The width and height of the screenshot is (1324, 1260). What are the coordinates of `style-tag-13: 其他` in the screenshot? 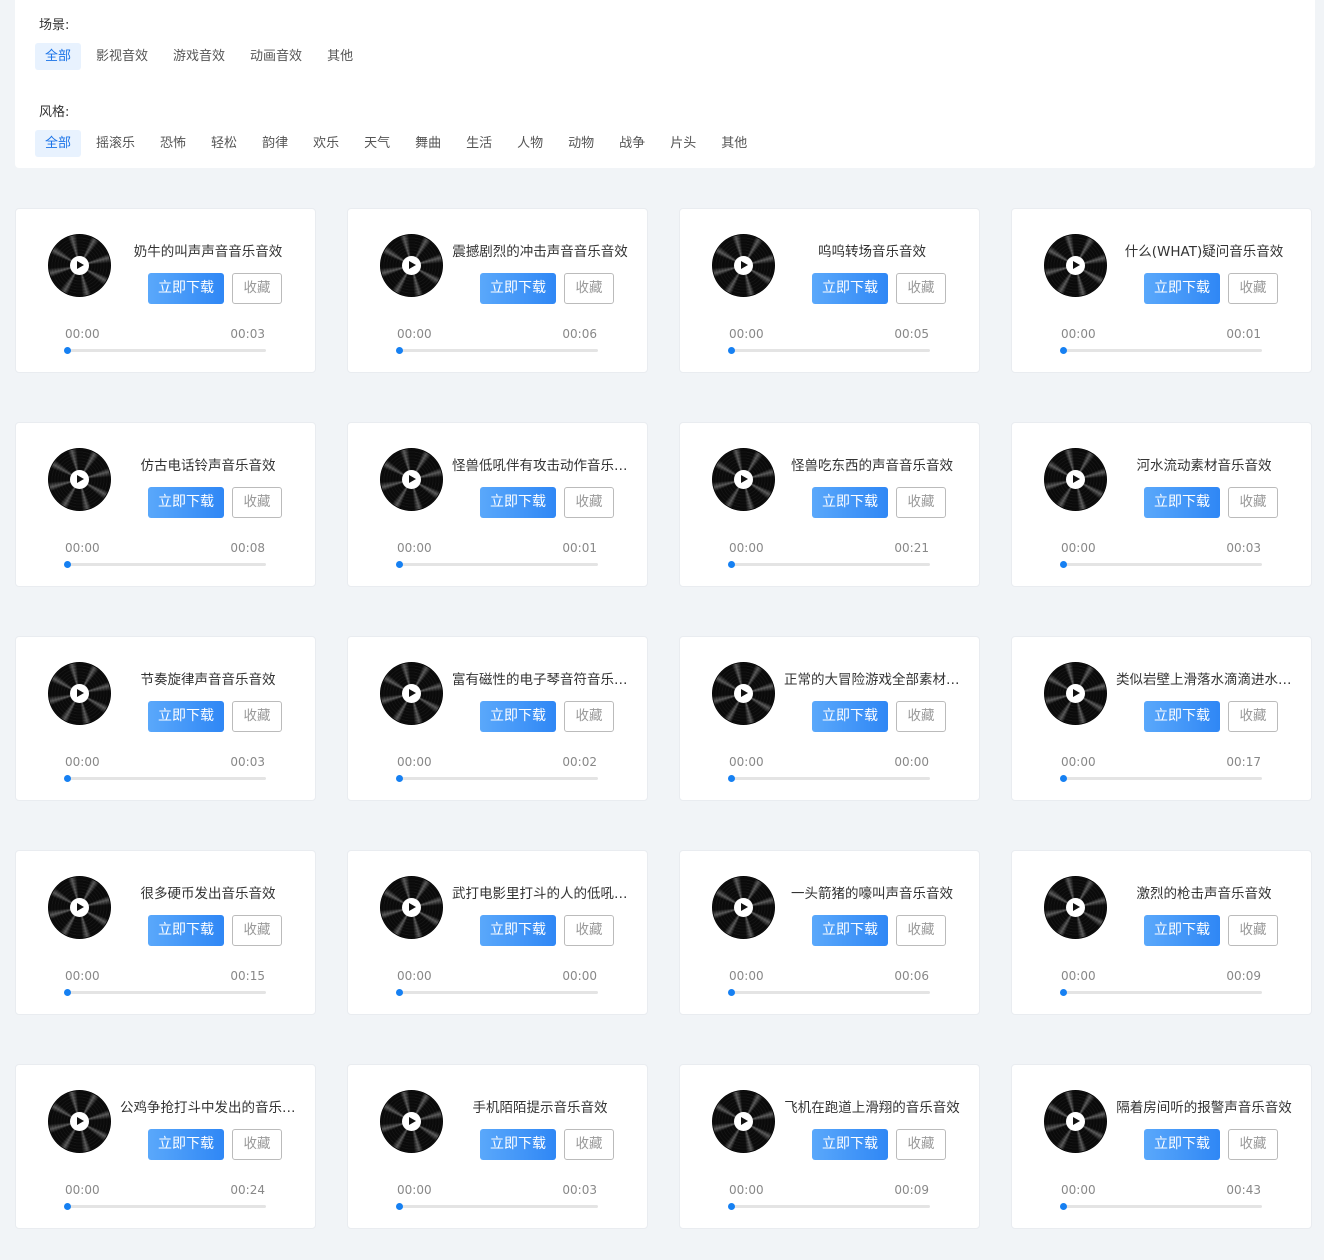 It's located at (734, 143).